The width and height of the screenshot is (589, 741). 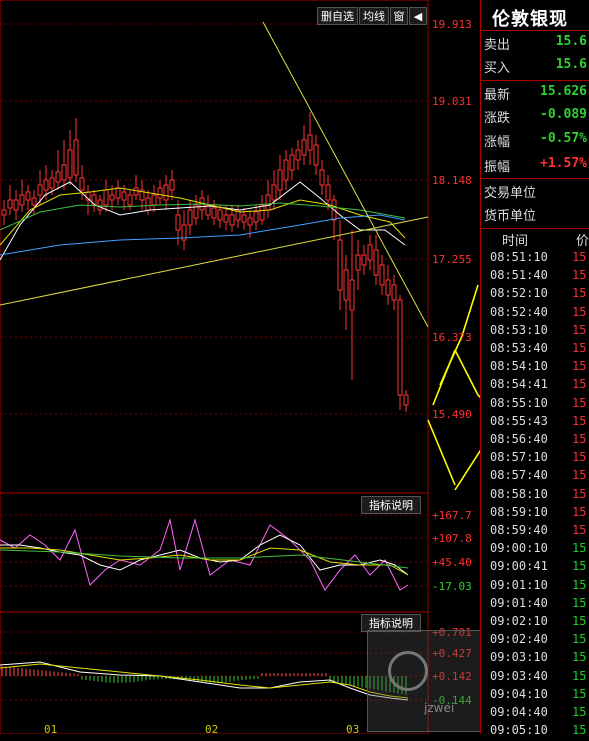 I want to click on change-value: -0.089, so click(x=563, y=114).